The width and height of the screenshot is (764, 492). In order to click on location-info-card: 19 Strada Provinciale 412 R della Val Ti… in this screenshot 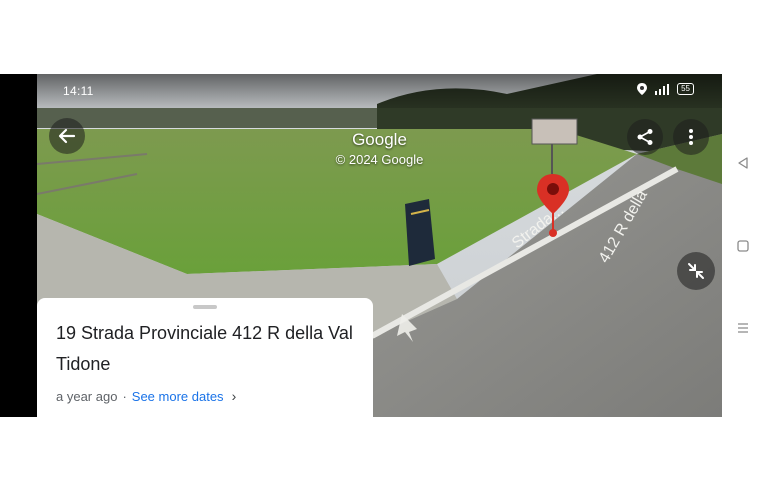, I will do `click(205, 357)`.